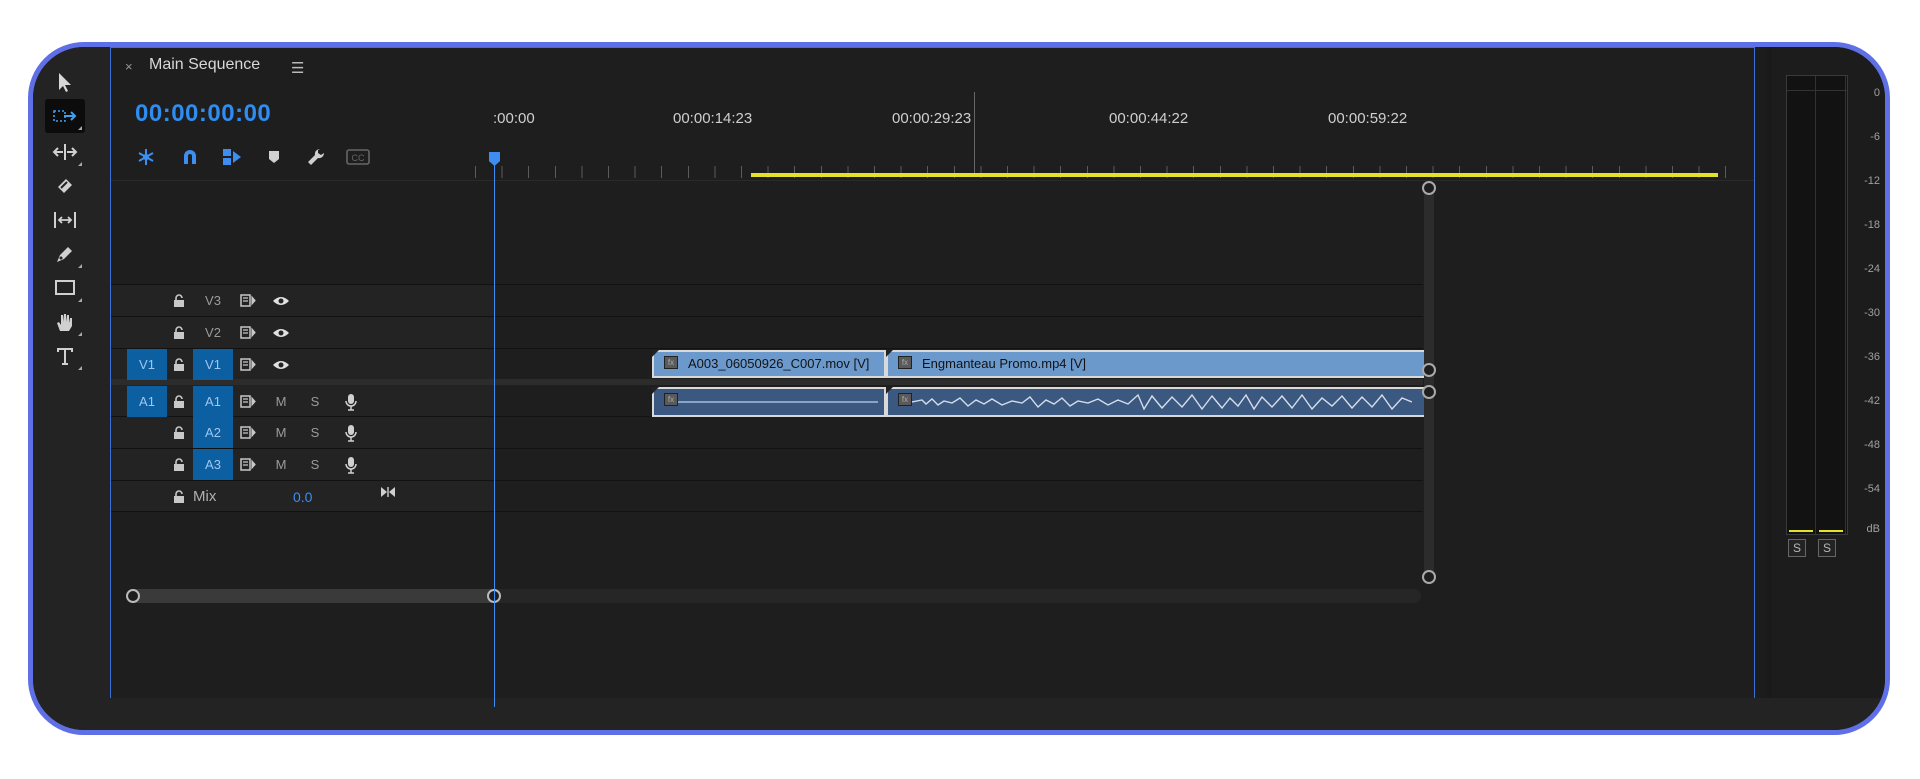  I want to click on type-tool-icon, so click(65, 356).